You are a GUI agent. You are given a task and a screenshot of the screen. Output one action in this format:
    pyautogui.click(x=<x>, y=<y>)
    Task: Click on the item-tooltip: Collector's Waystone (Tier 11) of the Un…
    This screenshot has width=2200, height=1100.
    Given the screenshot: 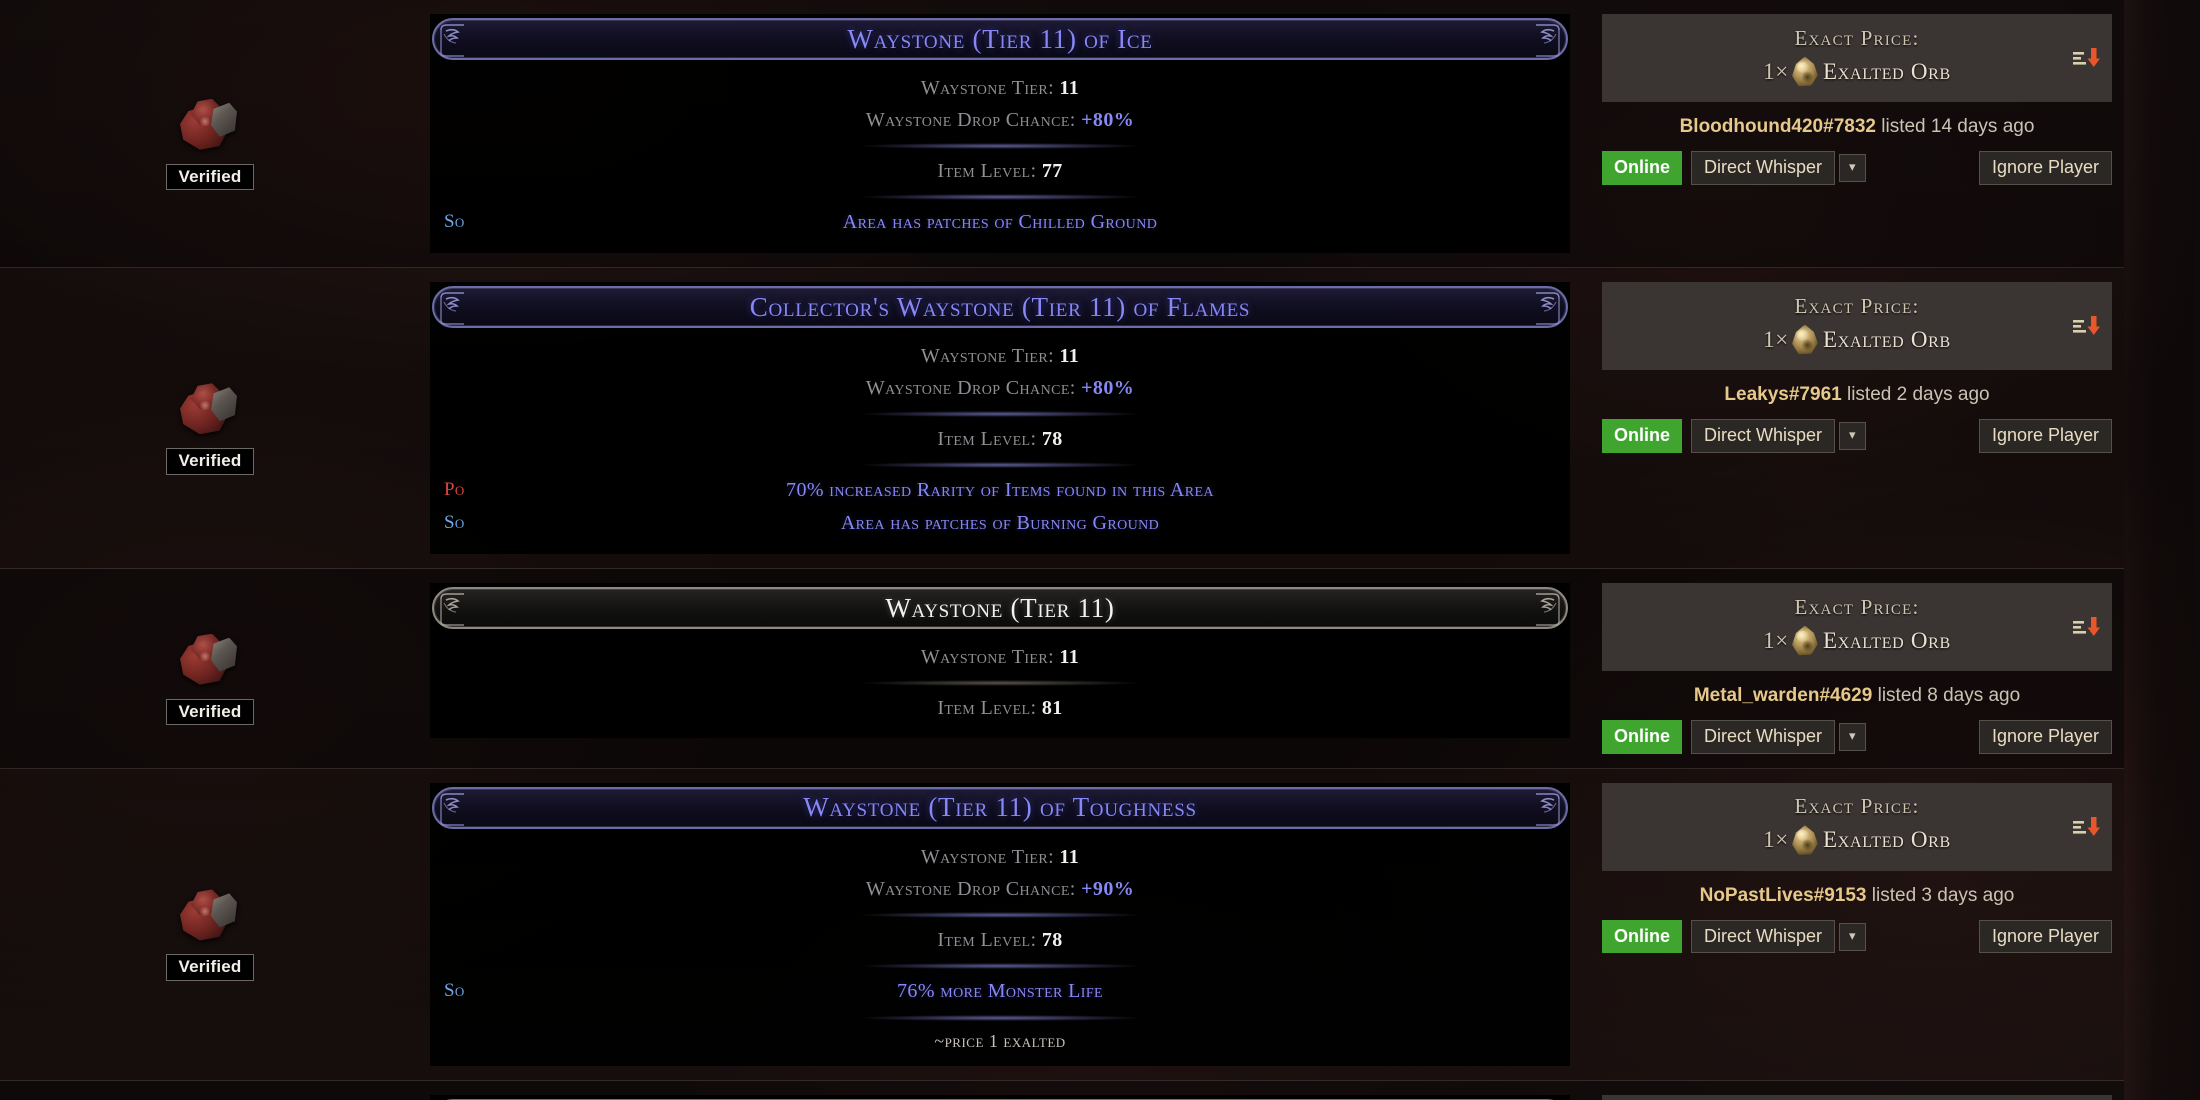 What is the action you would take?
    pyautogui.click(x=1000, y=1097)
    